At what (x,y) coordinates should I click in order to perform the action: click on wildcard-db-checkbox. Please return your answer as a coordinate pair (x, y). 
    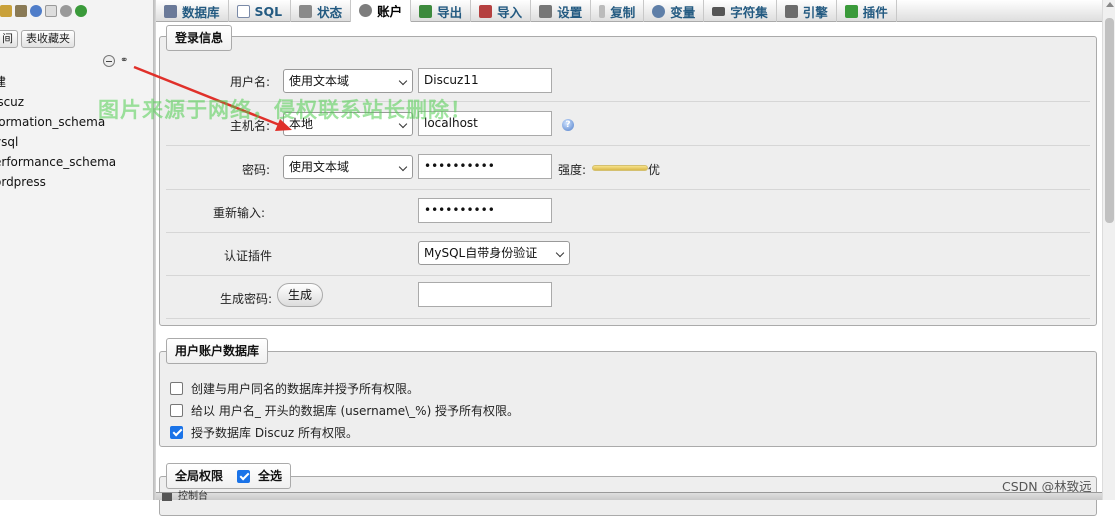
    Looking at the image, I should click on (176, 410).